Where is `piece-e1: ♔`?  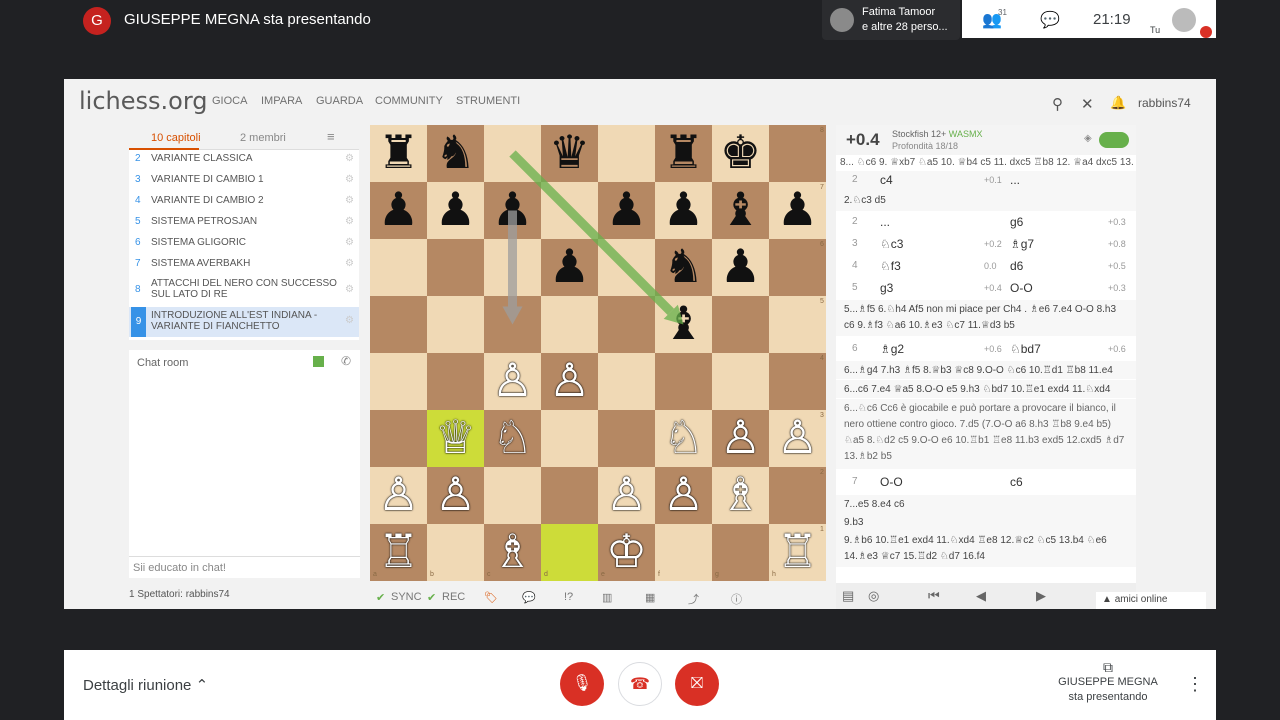 piece-e1: ♔ is located at coordinates (626, 552).